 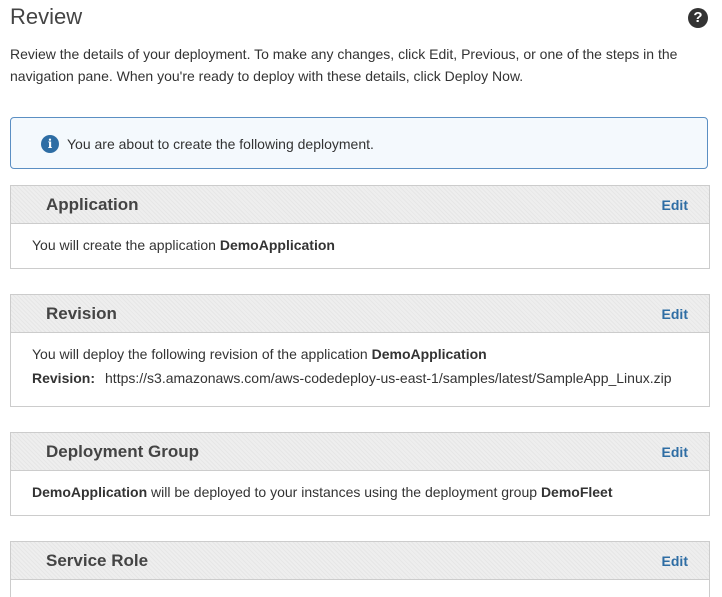 I want to click on edit-revision-link: Edit, so click(x=675, y=314).